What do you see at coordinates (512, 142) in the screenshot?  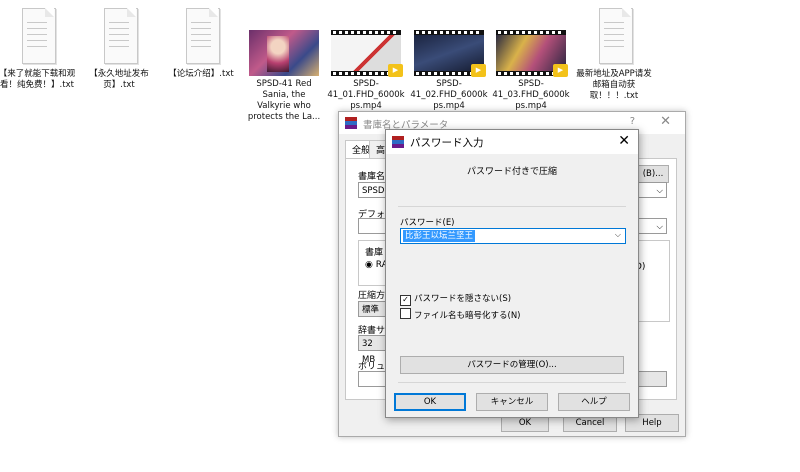 I see `password-dialog-titlebar: パスワード入力 ✕` at bounding box center [512, 142].